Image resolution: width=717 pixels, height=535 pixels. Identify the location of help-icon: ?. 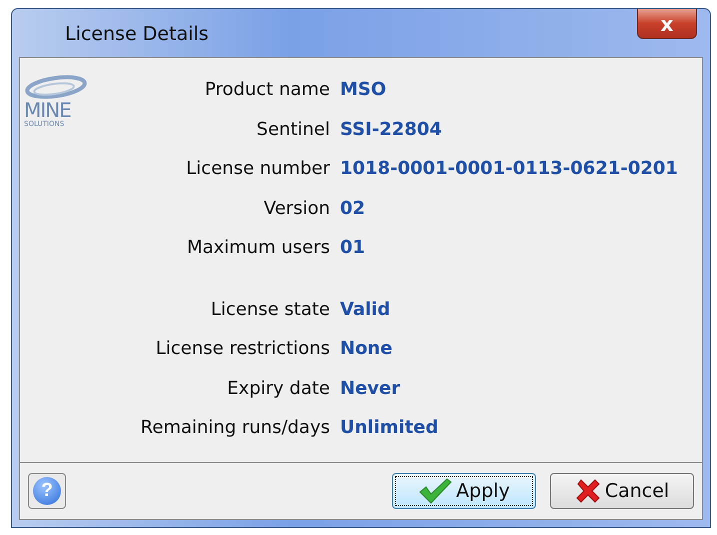
(47, 491).